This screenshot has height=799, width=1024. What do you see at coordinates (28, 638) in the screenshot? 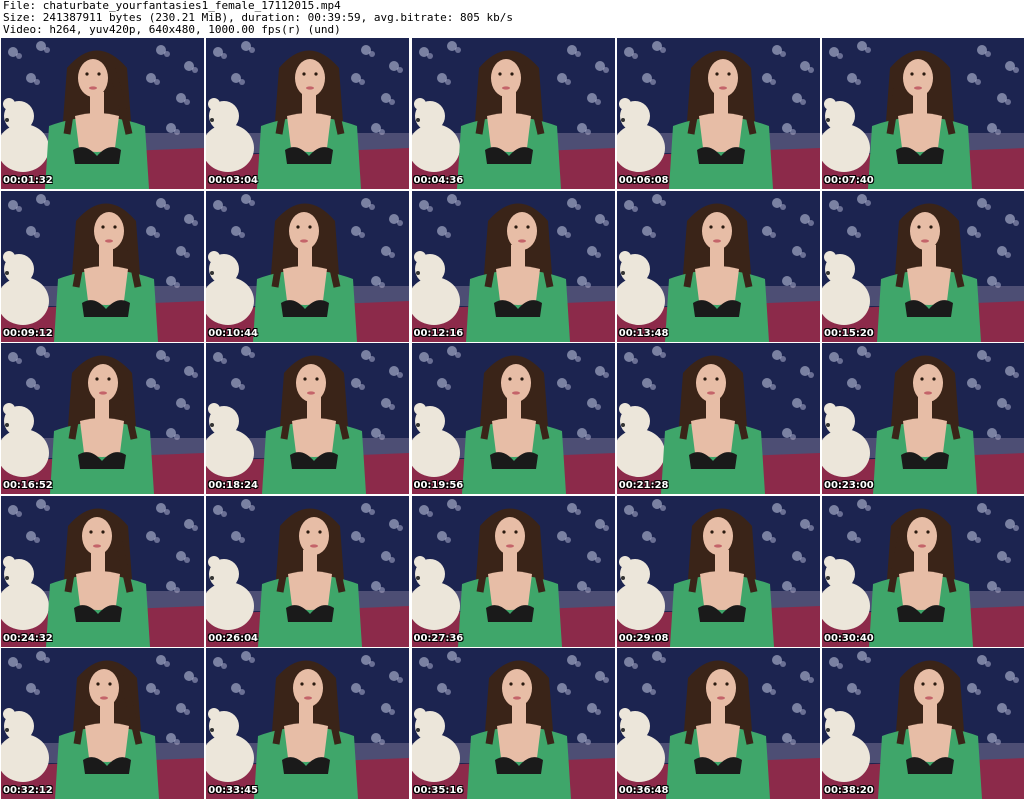
I see `frame-timestamp: 00:24:32` at bounding box center [28, 638].